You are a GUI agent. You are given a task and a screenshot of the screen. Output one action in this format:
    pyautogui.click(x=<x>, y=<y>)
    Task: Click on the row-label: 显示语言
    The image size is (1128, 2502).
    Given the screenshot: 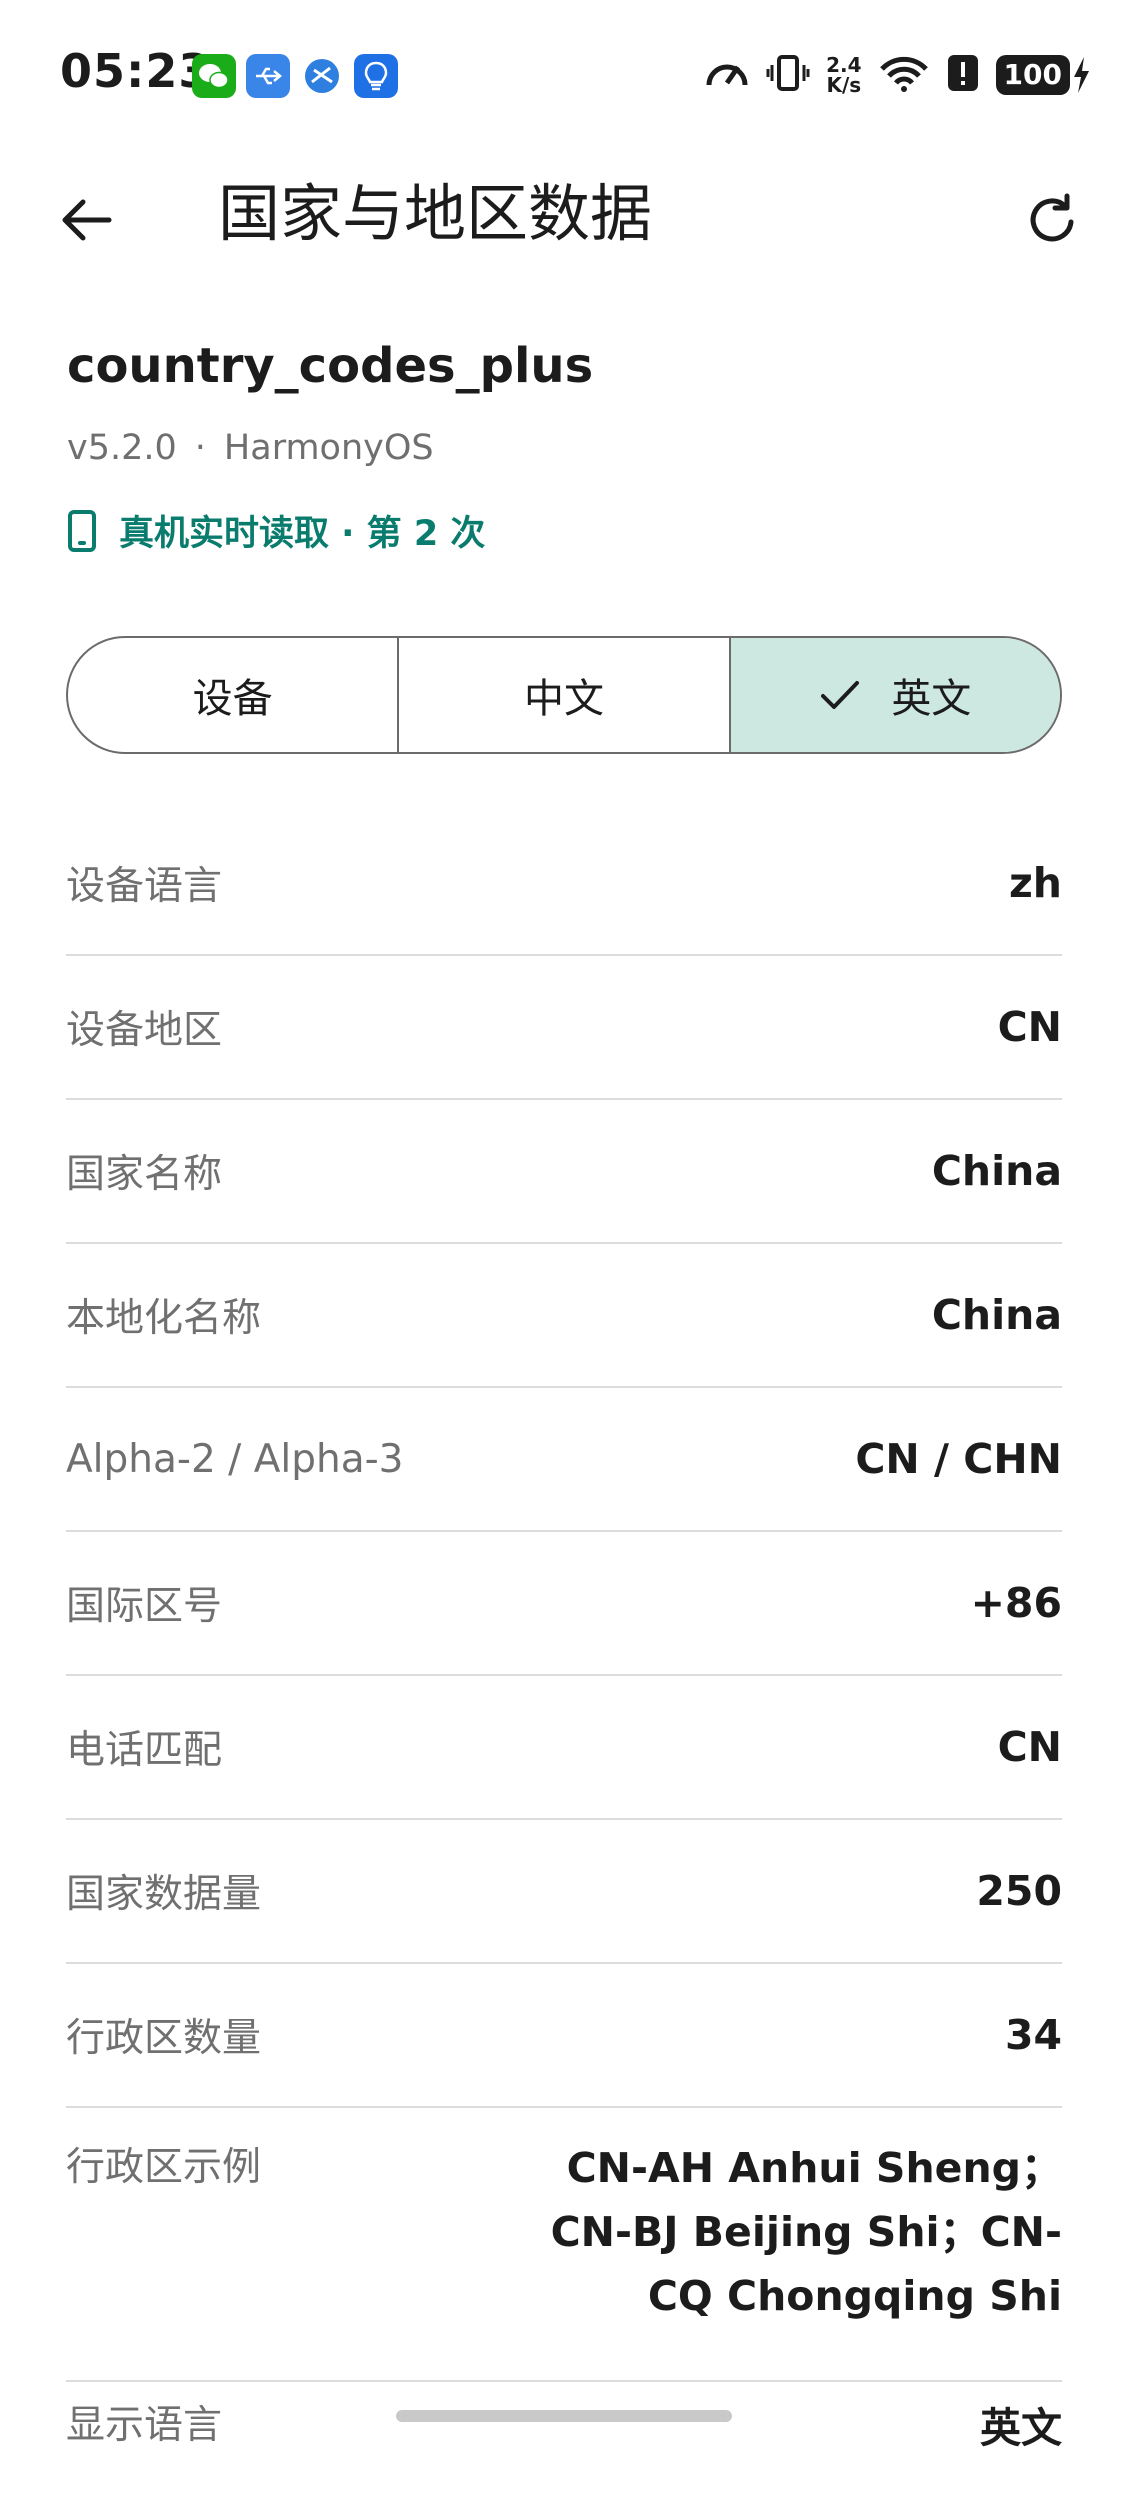 What is the action you would take?
    pyautogui.click(x=144, y=2425)
    